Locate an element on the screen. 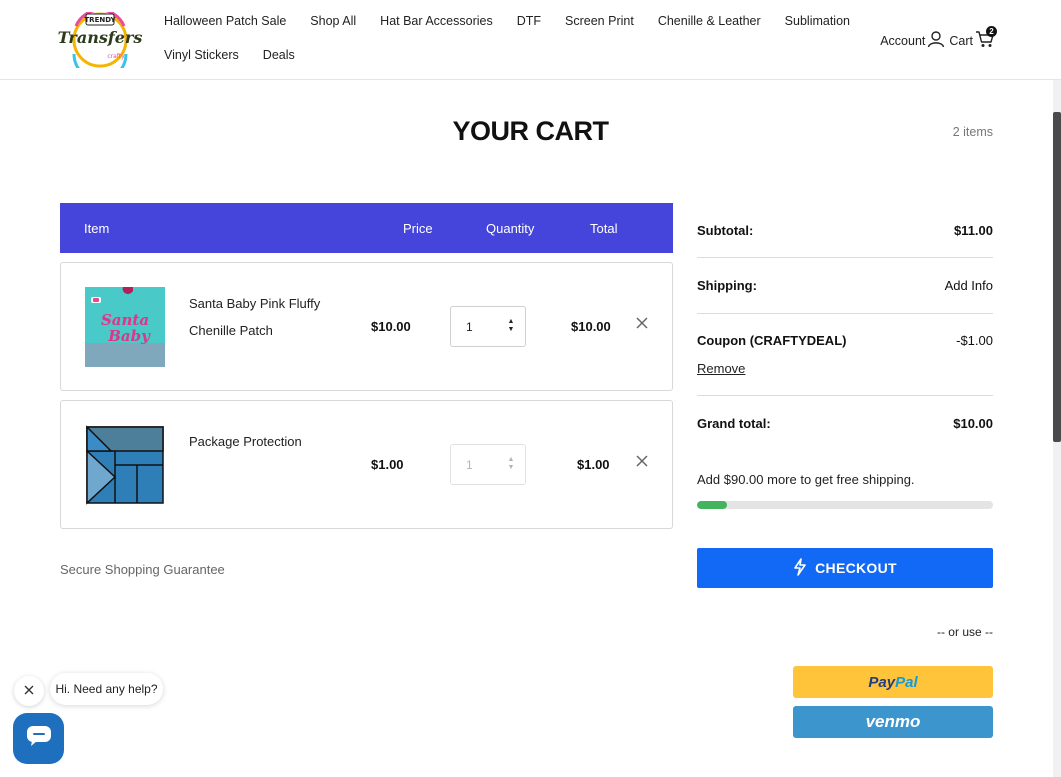 The height and width of the screenshot is (777, 1061). nav-item-screen-print: Screen Print is located at coordinates (599, 23).